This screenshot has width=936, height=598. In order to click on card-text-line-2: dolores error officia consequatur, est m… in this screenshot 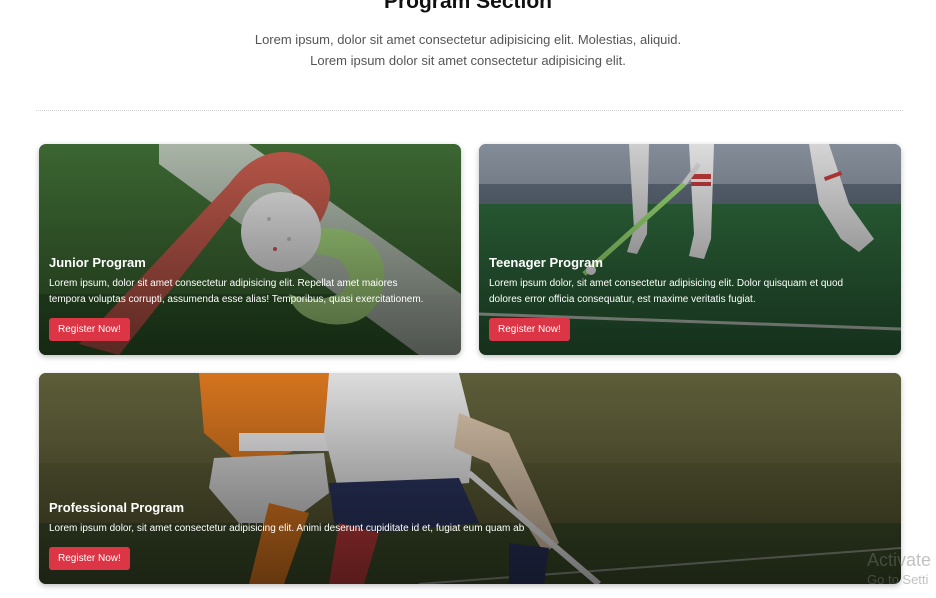, I will do `click(622, 299)`.